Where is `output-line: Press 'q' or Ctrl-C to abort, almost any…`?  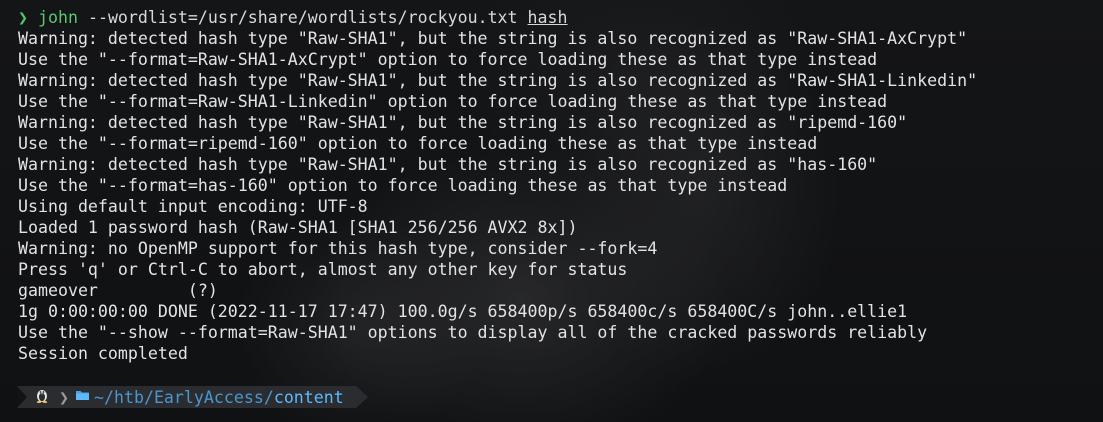 output-line: Press 'q' or Ctrl-C to abort, almost any… is located at coordinates (323, 269).